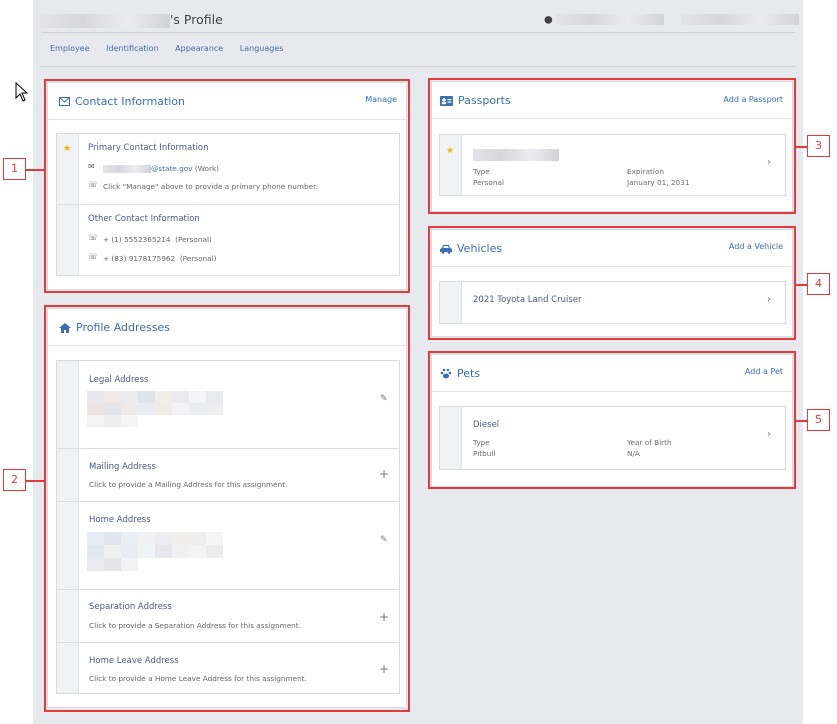 The image size is (837, 724). What do you see at coordinates (199, 48) in the screenshot?
I see `tab-appearance: Appearance` at bounding box center [199, 48].